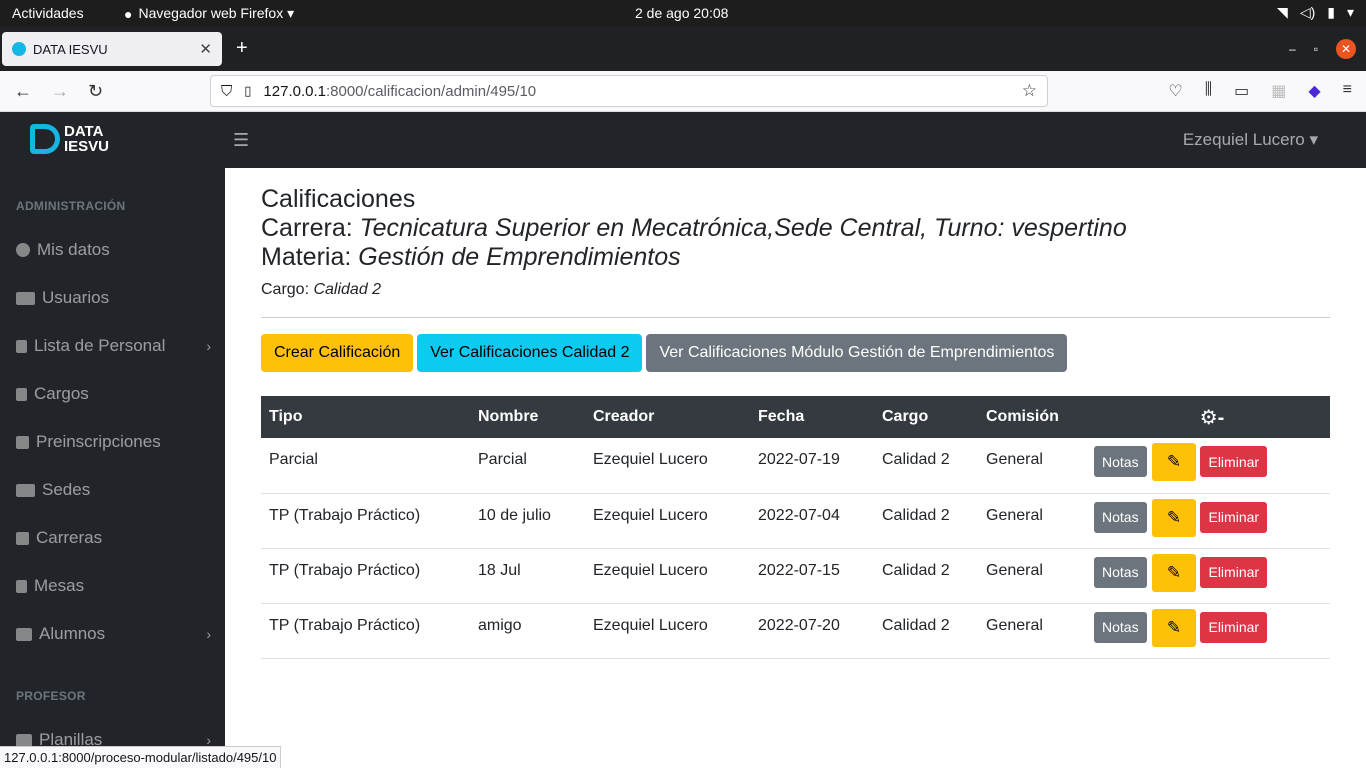 This screenshot has width=1366, height=768. I want to click on bookmark-star-icon: ☆, so click(1029, 91).